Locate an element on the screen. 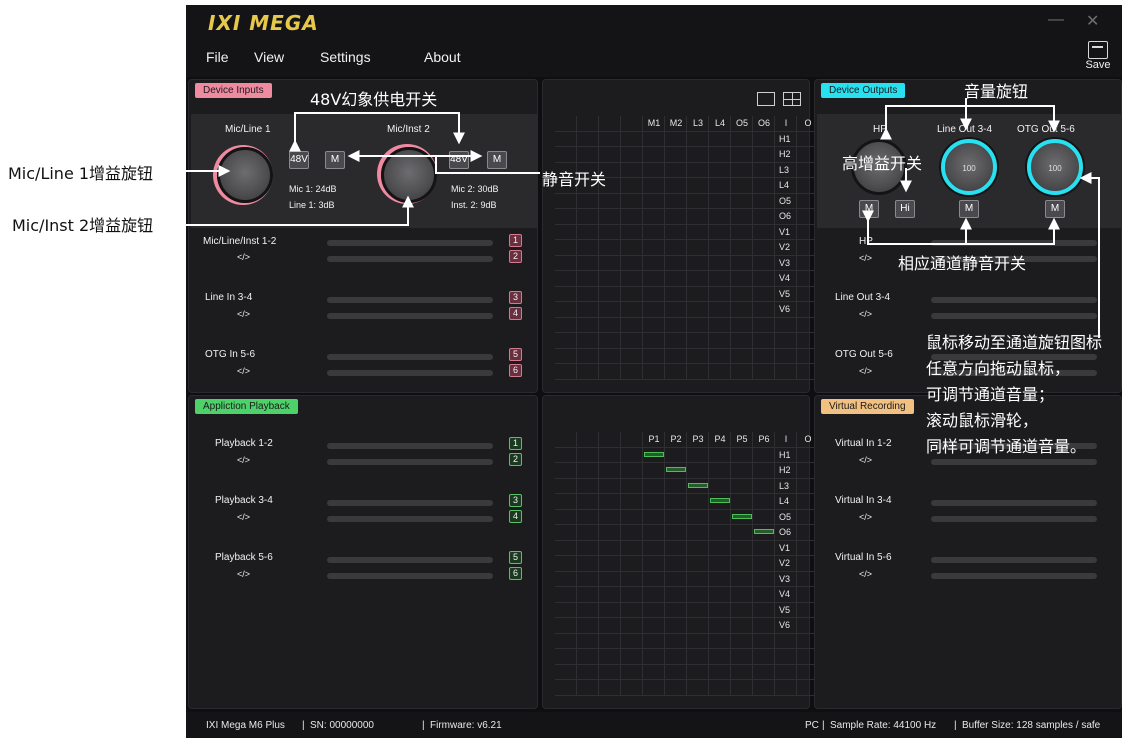 The height and width of the screenshot is (738, 1125). mute-button-hp: M is located at coordinates (869, 209).